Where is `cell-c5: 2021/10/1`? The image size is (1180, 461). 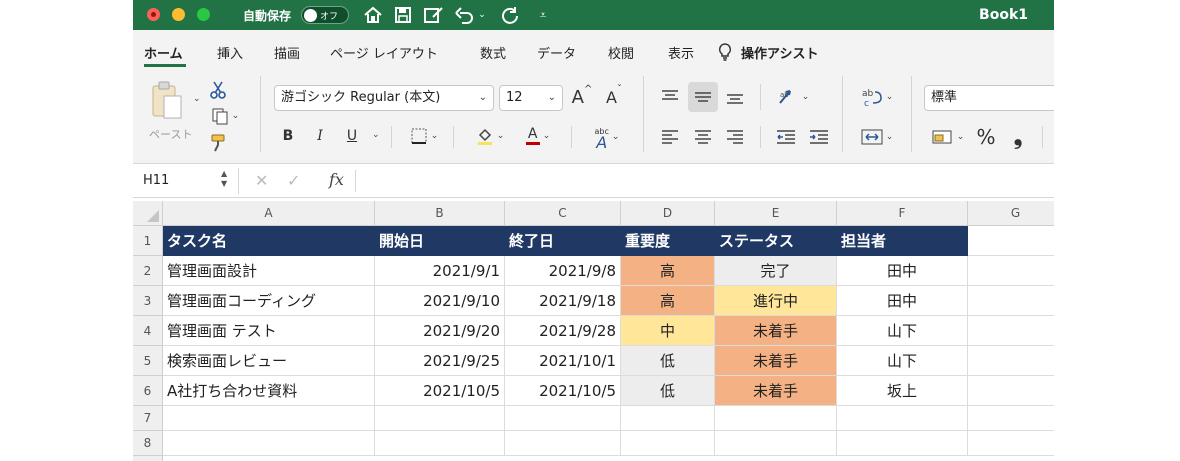 cell-c5: 2021/10/1 is located at coordinates (563, 361).